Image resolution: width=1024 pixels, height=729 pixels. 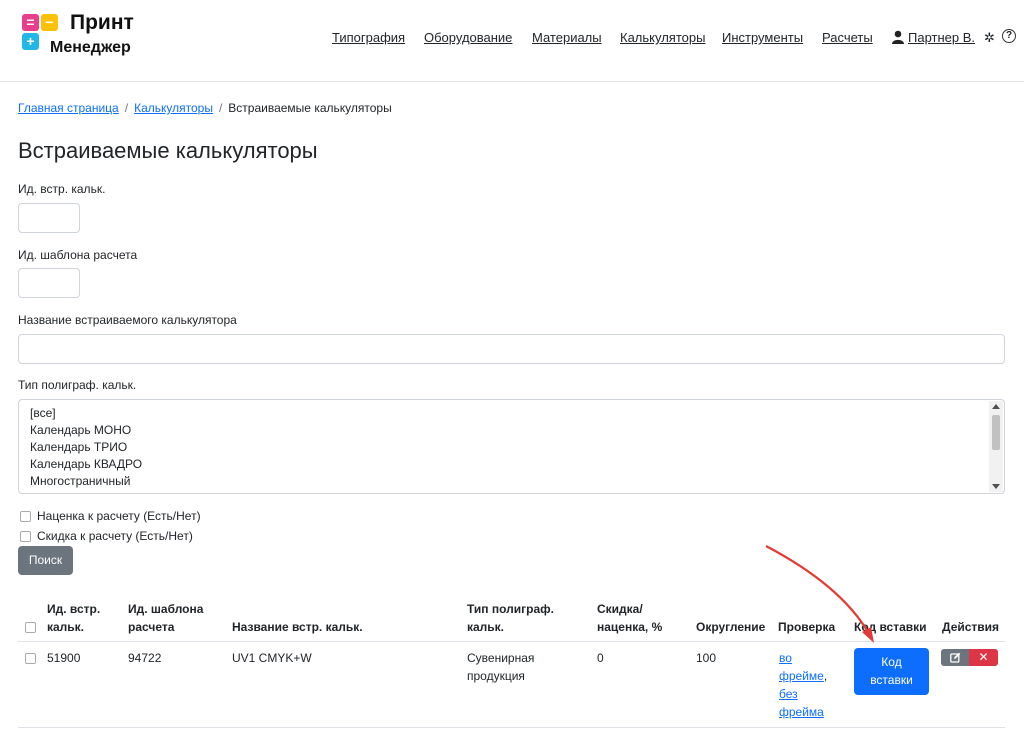 I want to click on nav-typography: Типография, so click(x=368, y=37).